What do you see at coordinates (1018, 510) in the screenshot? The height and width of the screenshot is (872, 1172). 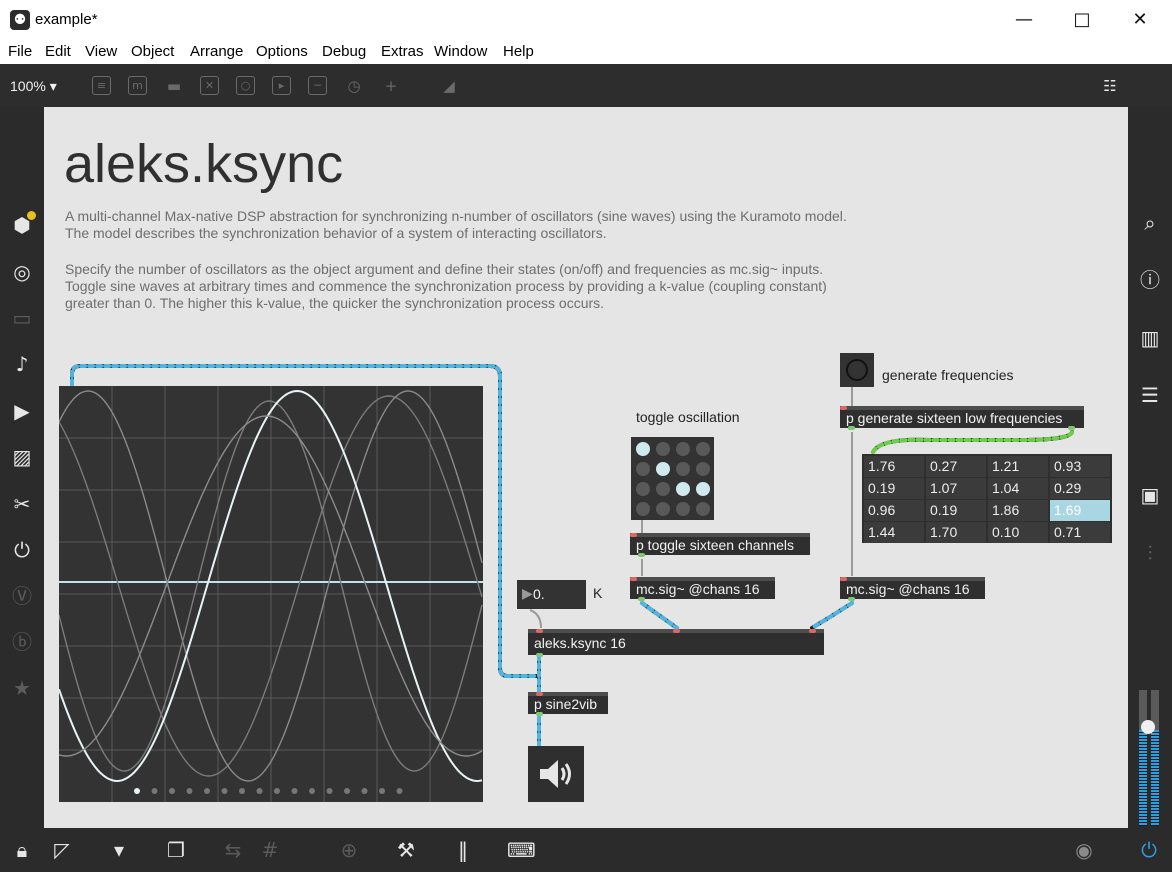 I see `table-cell: 1.86` at bounding box center [1018, 510].